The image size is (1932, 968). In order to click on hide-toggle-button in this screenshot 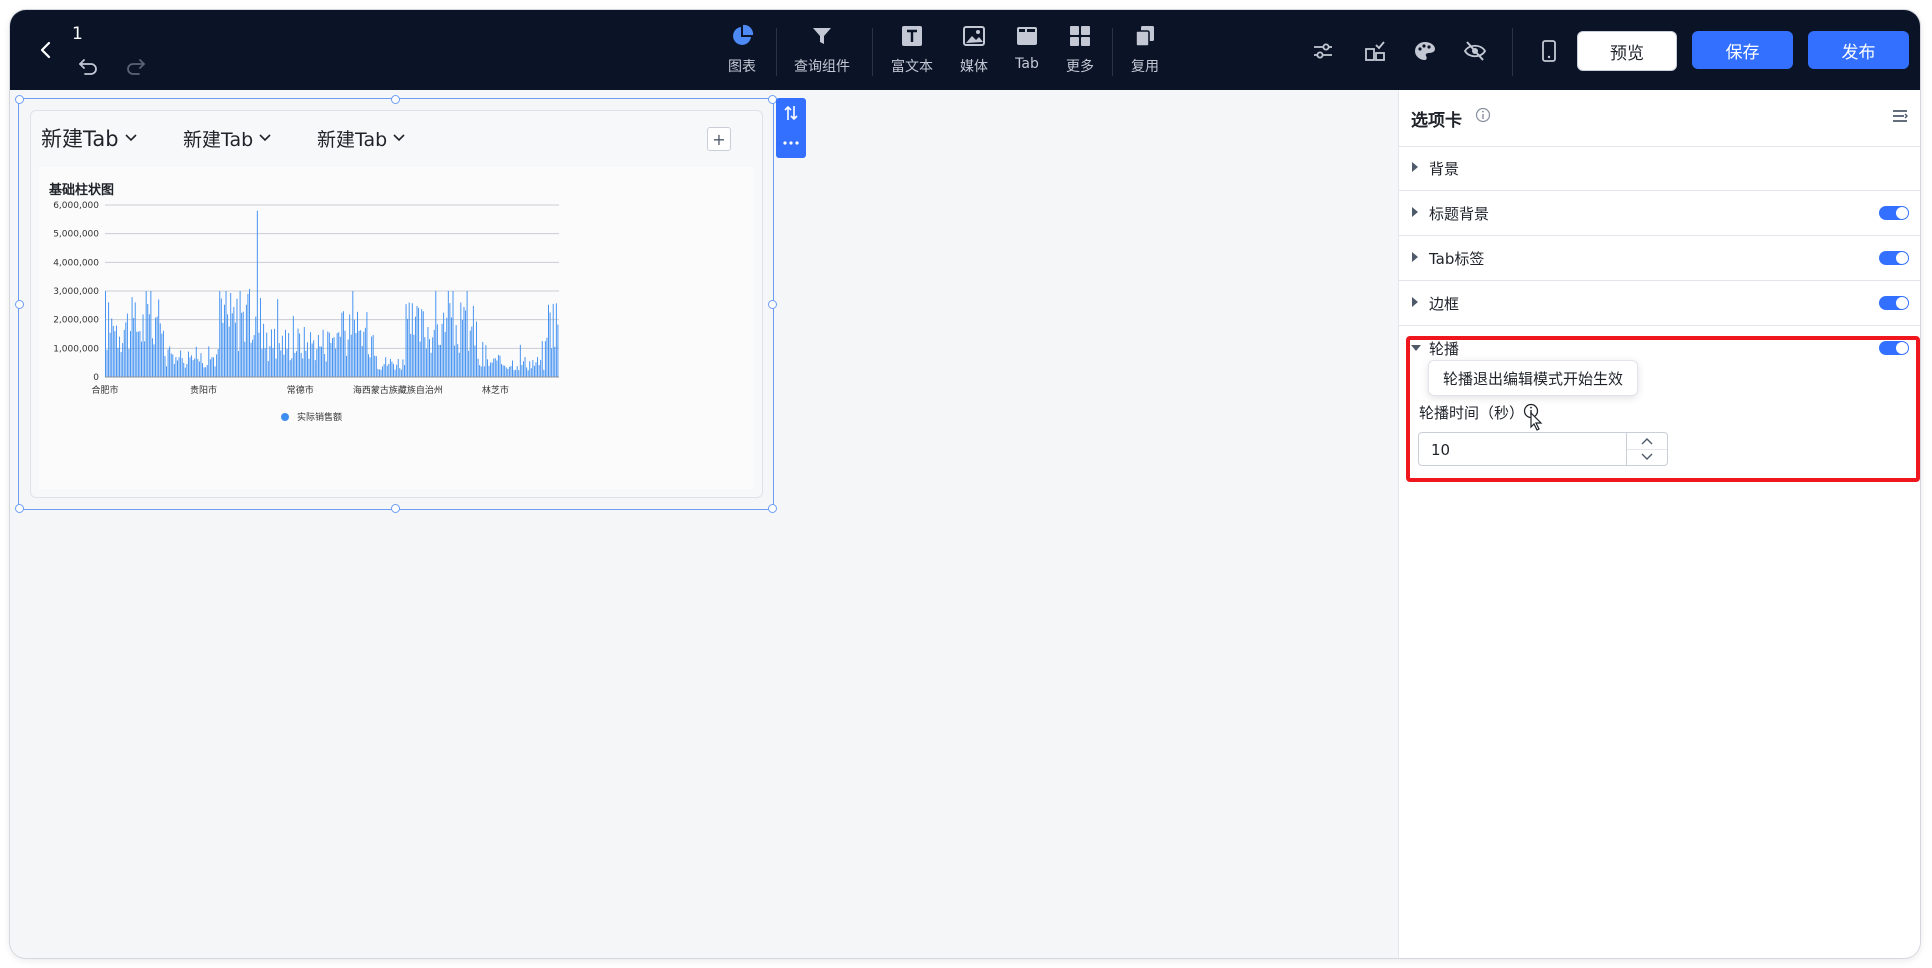, I will do `click(1475, 51)`.